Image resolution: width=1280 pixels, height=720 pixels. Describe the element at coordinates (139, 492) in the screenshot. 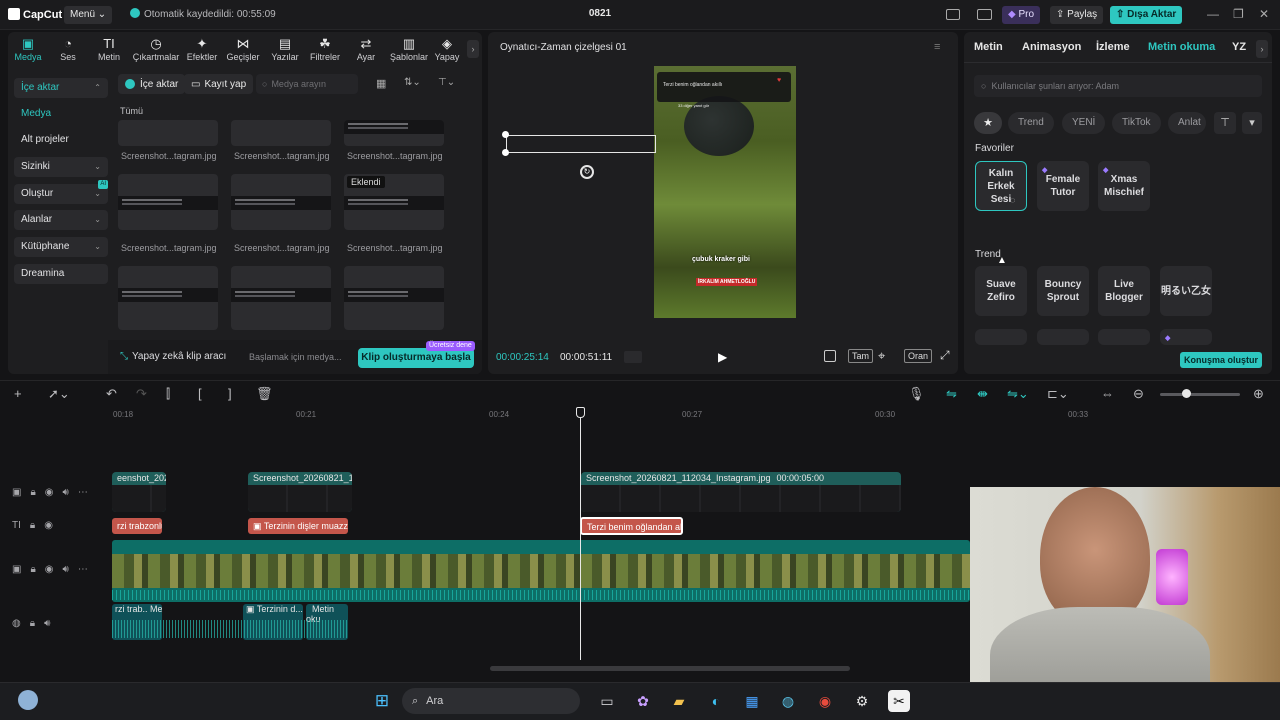

I see `video-clip: eenshot_20260` at that location.